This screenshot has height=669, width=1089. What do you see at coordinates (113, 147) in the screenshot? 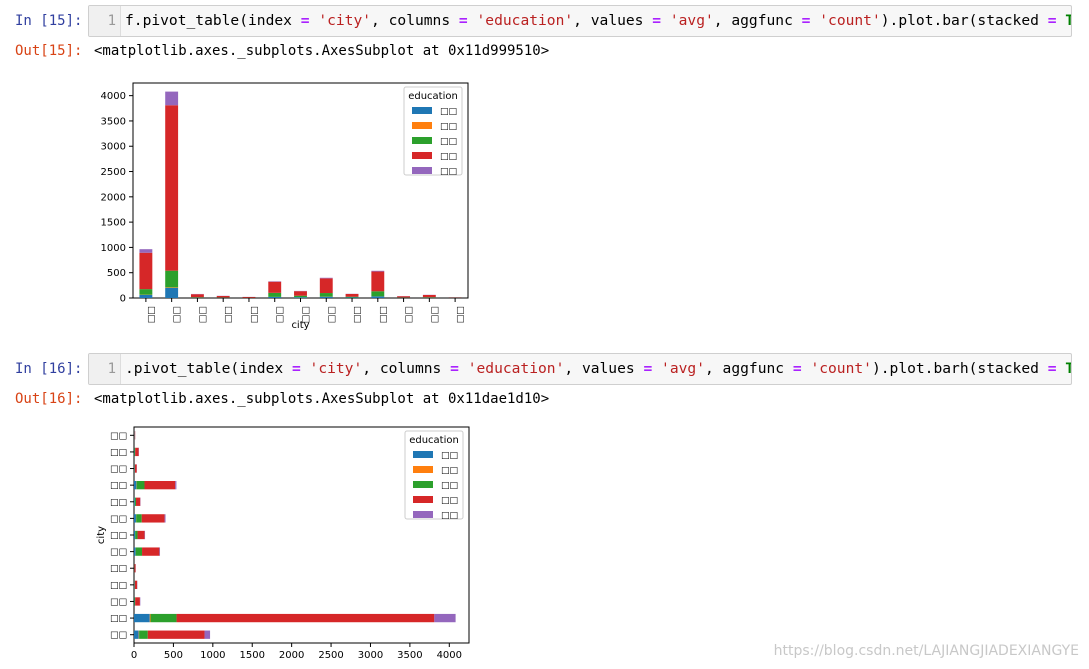
I see `y-tick-label: 3000` at bounding box center [113, 147].